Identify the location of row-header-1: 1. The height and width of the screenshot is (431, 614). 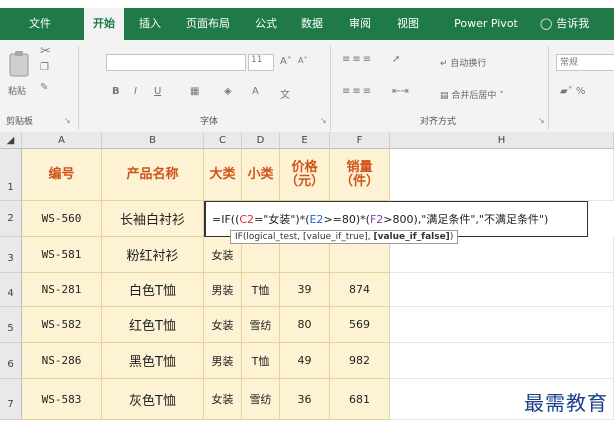
(11, 175).